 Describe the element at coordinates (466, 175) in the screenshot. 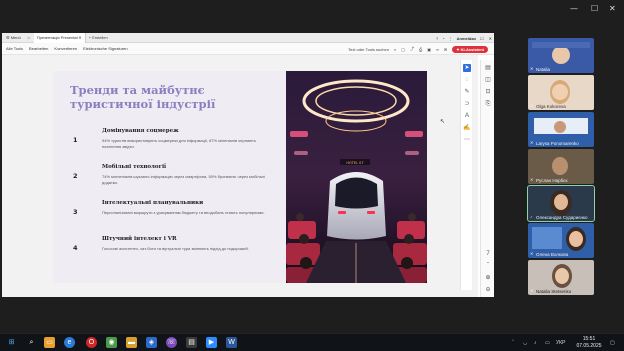

I see `annotation-toolbar: ➤ ◌ ✎ ⊃ A ✍ ⋯` at that location.